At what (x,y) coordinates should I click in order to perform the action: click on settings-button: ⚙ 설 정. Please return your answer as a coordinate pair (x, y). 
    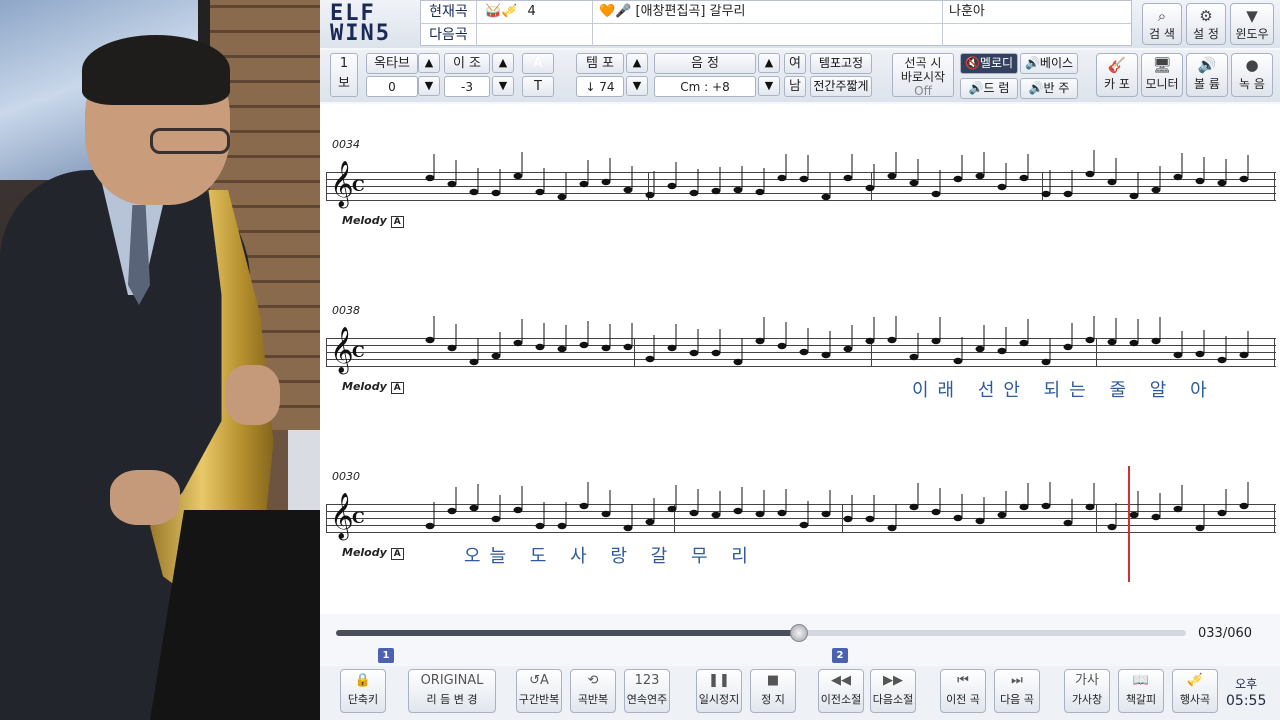
    Looking at the image, I should click on (1206, 24).